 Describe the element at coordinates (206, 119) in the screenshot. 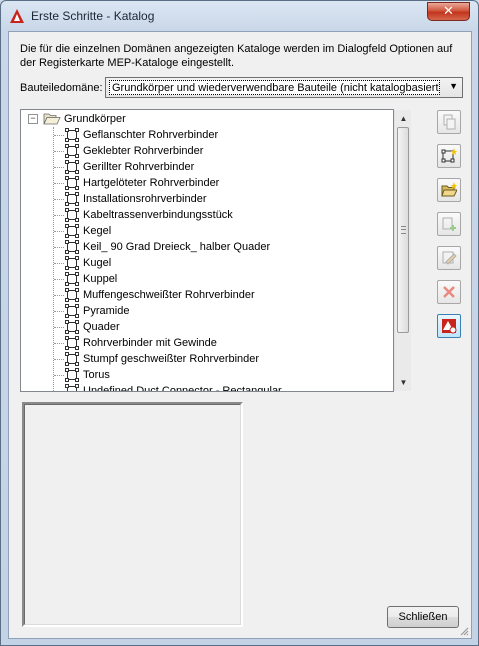

I see `tree-root-grundkoerper: − Grundkörper` at that location.